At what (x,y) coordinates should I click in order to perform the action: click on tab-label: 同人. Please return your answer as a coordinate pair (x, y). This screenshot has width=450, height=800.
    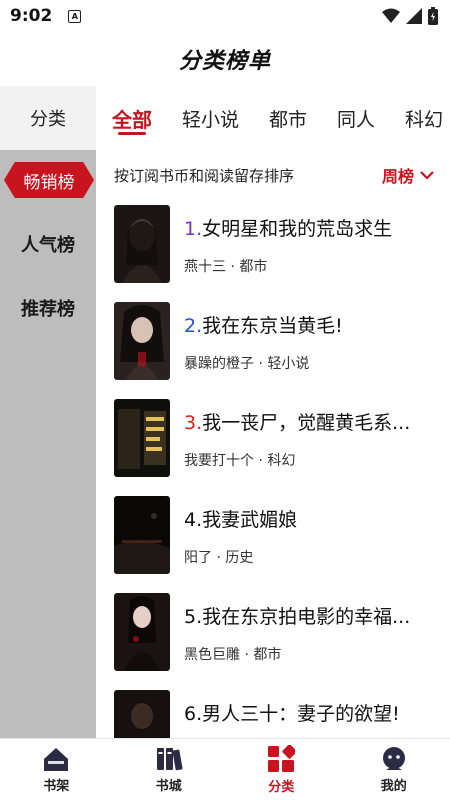
    Looking at the image, I should click on (356, 119).